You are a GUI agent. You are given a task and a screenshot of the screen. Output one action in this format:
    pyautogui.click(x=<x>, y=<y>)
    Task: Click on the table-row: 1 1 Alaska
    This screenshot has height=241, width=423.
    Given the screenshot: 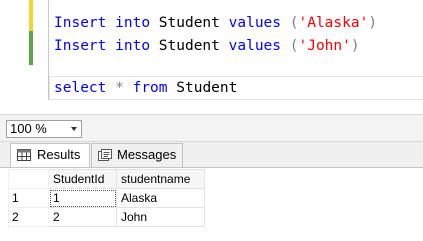 What is the action you would take?
    pyautogui.click(x=106, y=198)
    